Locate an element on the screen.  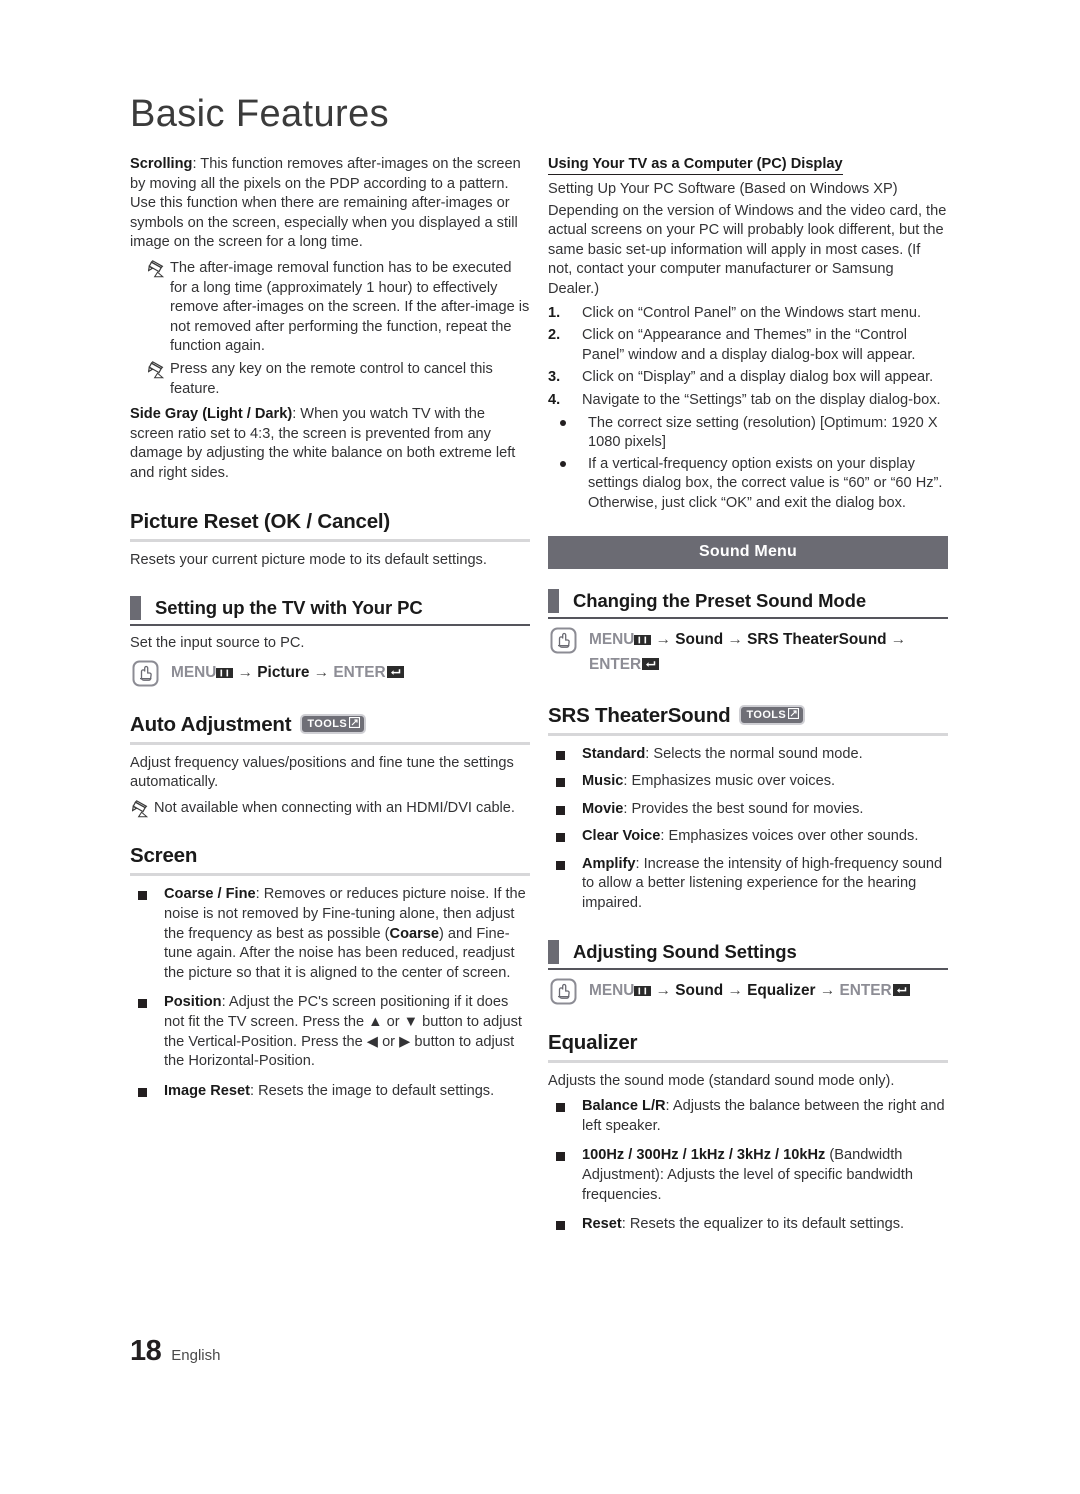
setting-up-heading-label: Setting up the TV with Your PC is located at coordinates (289, 608).